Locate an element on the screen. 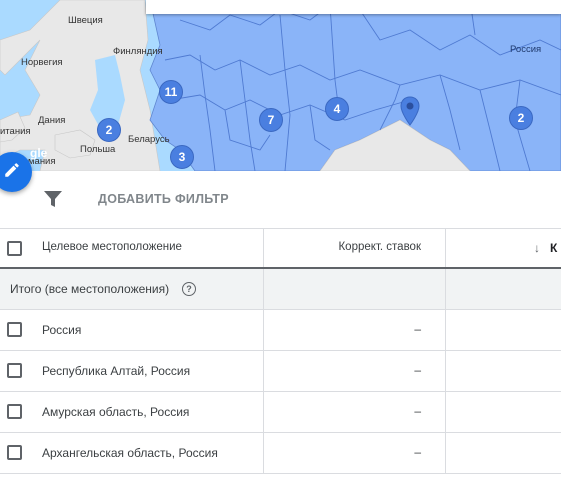 The width and height of the screenshot is (561, 481). table-row: Россия – is located at coordinates (280, 330).